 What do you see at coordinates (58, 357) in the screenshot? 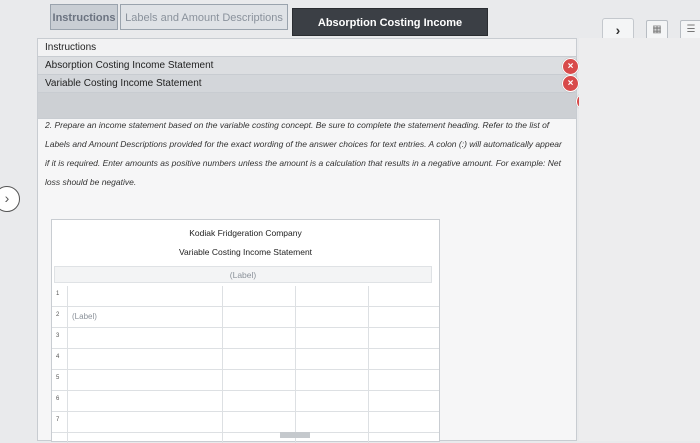
I see `row-number: 4` at bounding box center [58, 357].